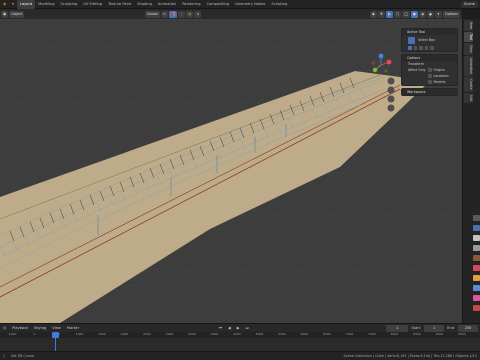  What do you see at coordinates (373, 14) in the screenshot?
I see `visibility-icon: ◉` at bounding box center [373, 14].